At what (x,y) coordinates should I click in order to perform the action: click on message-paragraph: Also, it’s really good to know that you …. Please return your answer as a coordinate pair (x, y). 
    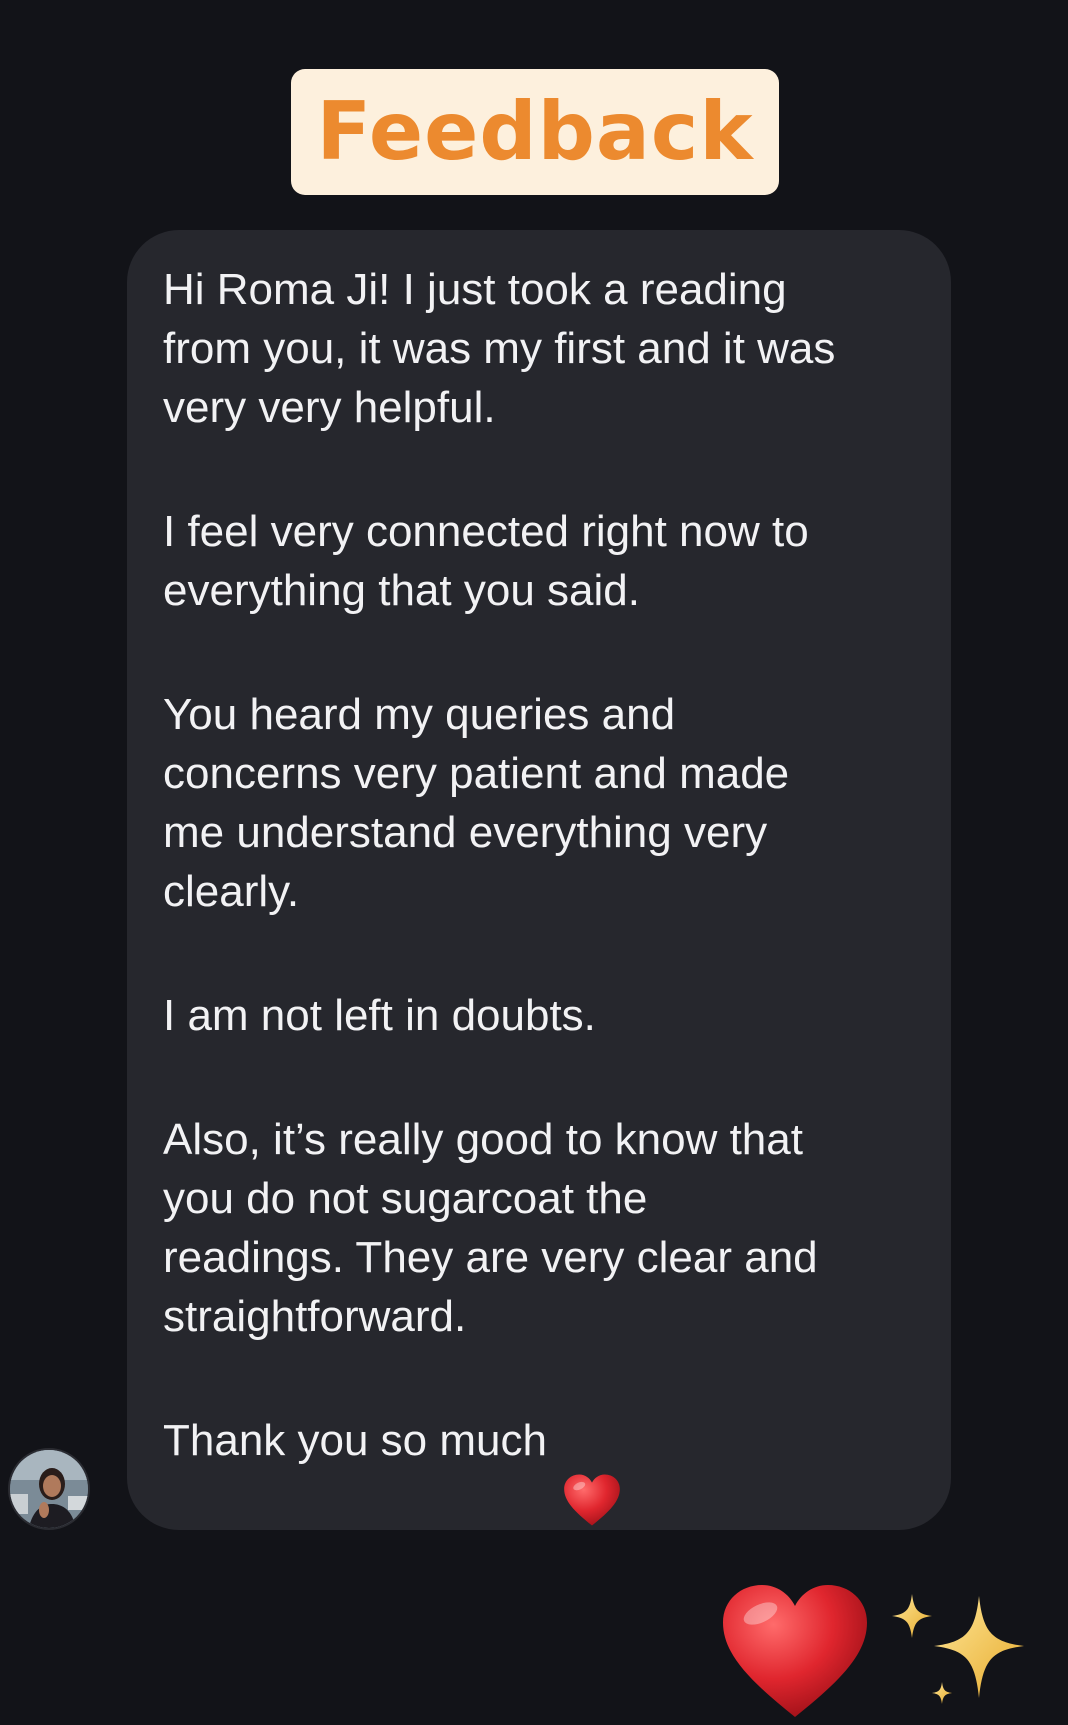
    Looking at the image, I should click on (490, 1228).